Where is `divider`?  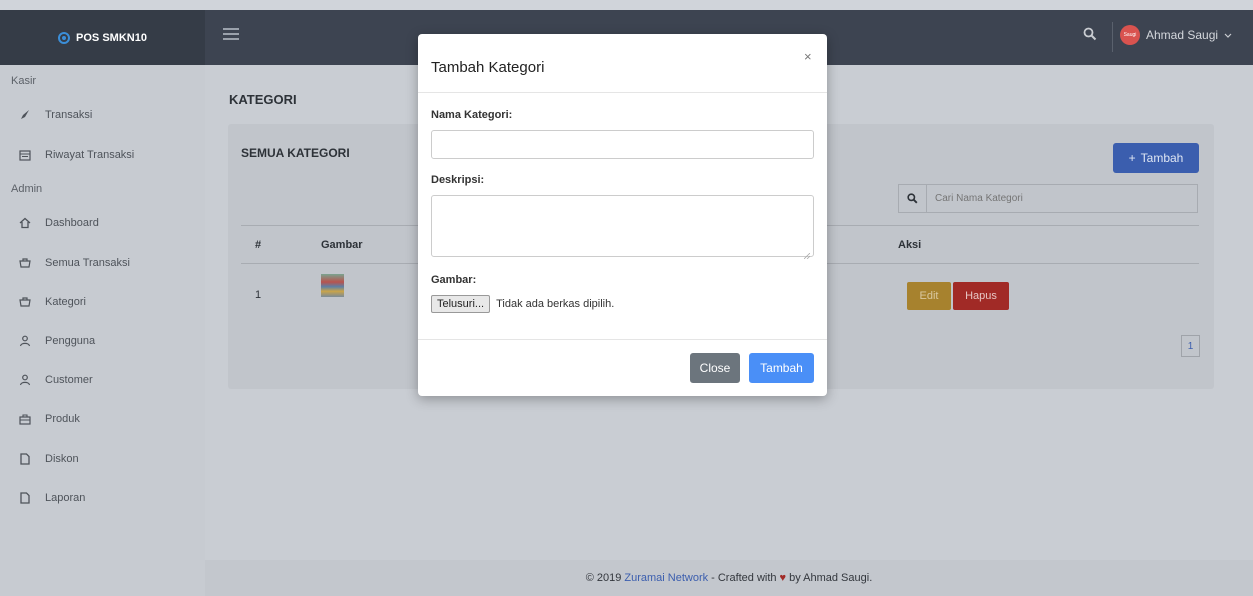
divider is located at coordinates (1112, 37).